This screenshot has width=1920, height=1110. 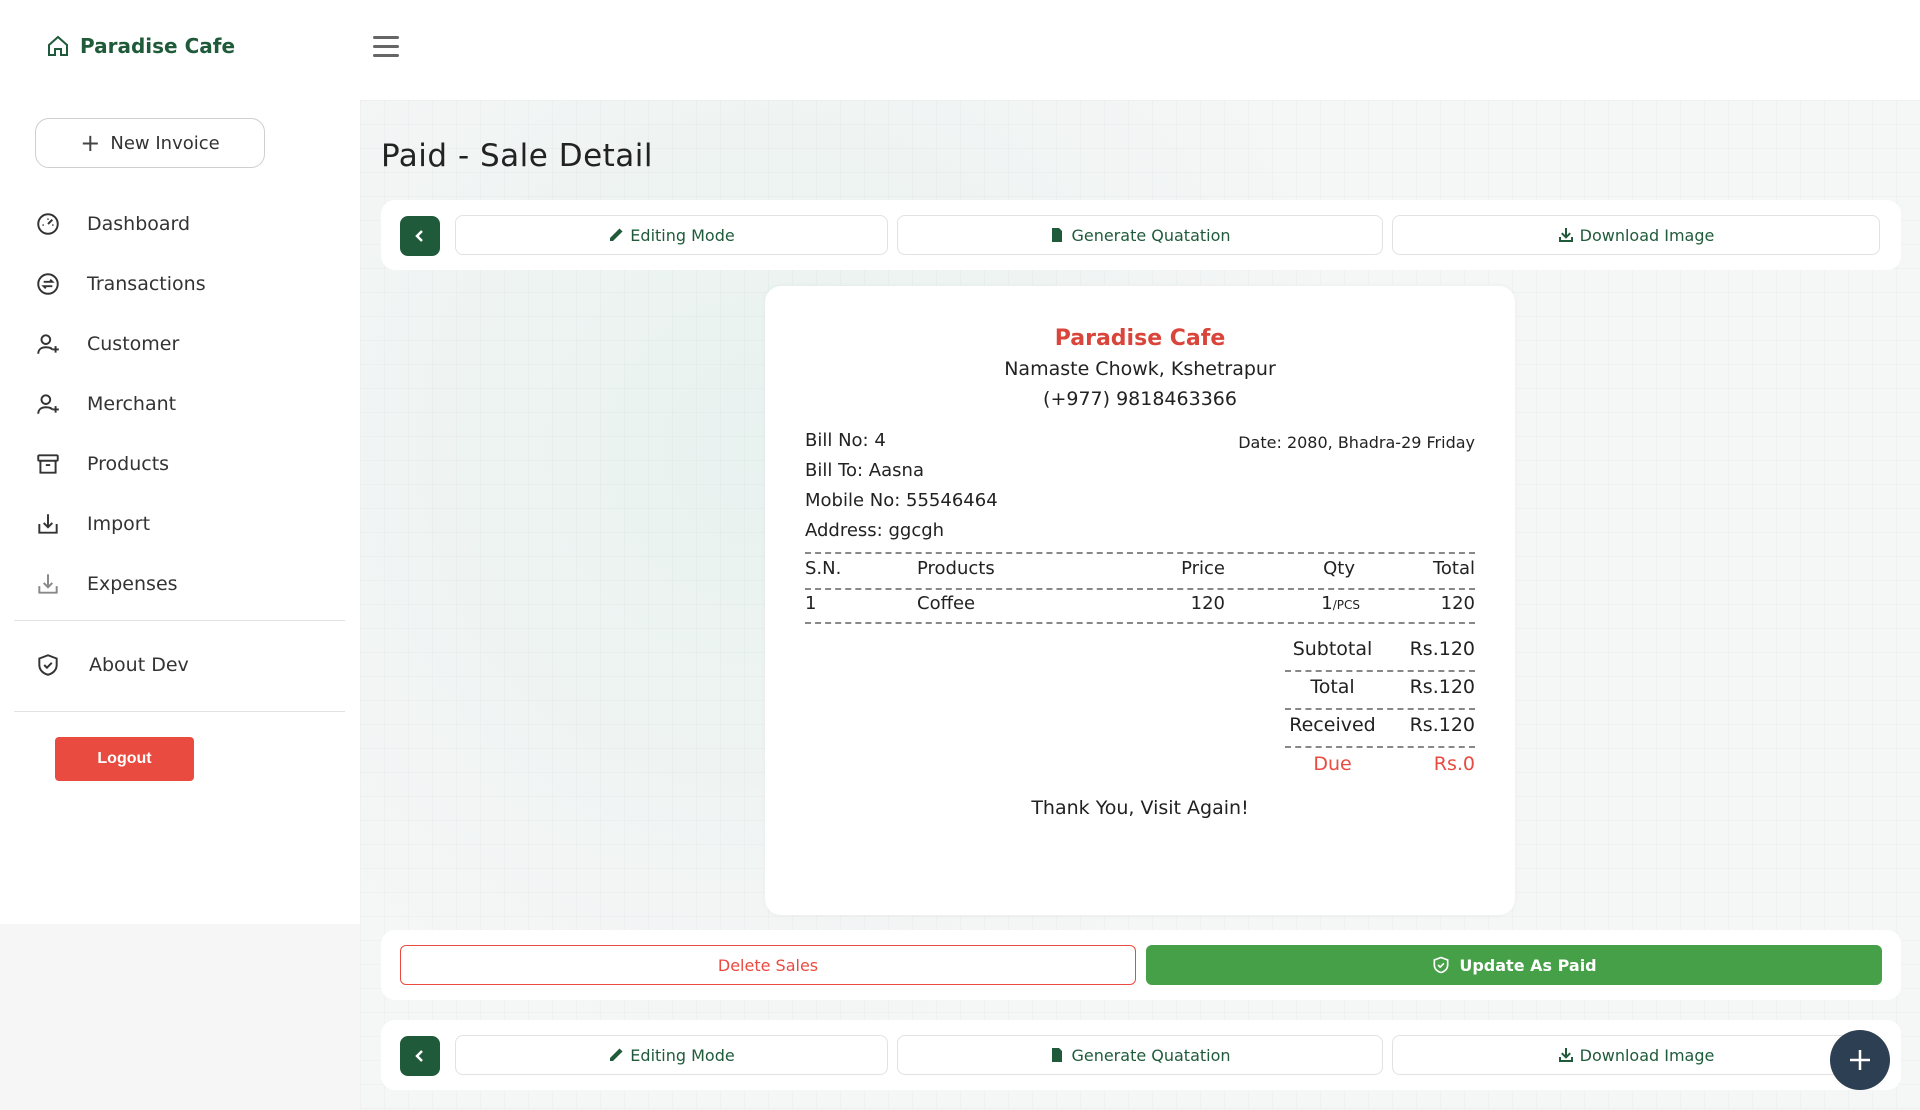 What do you see at coordinates (1140, 399) in the screenshot?
I see `receipt-business-phone: (+977) 9818463366` at bounding box center [1140, 399].